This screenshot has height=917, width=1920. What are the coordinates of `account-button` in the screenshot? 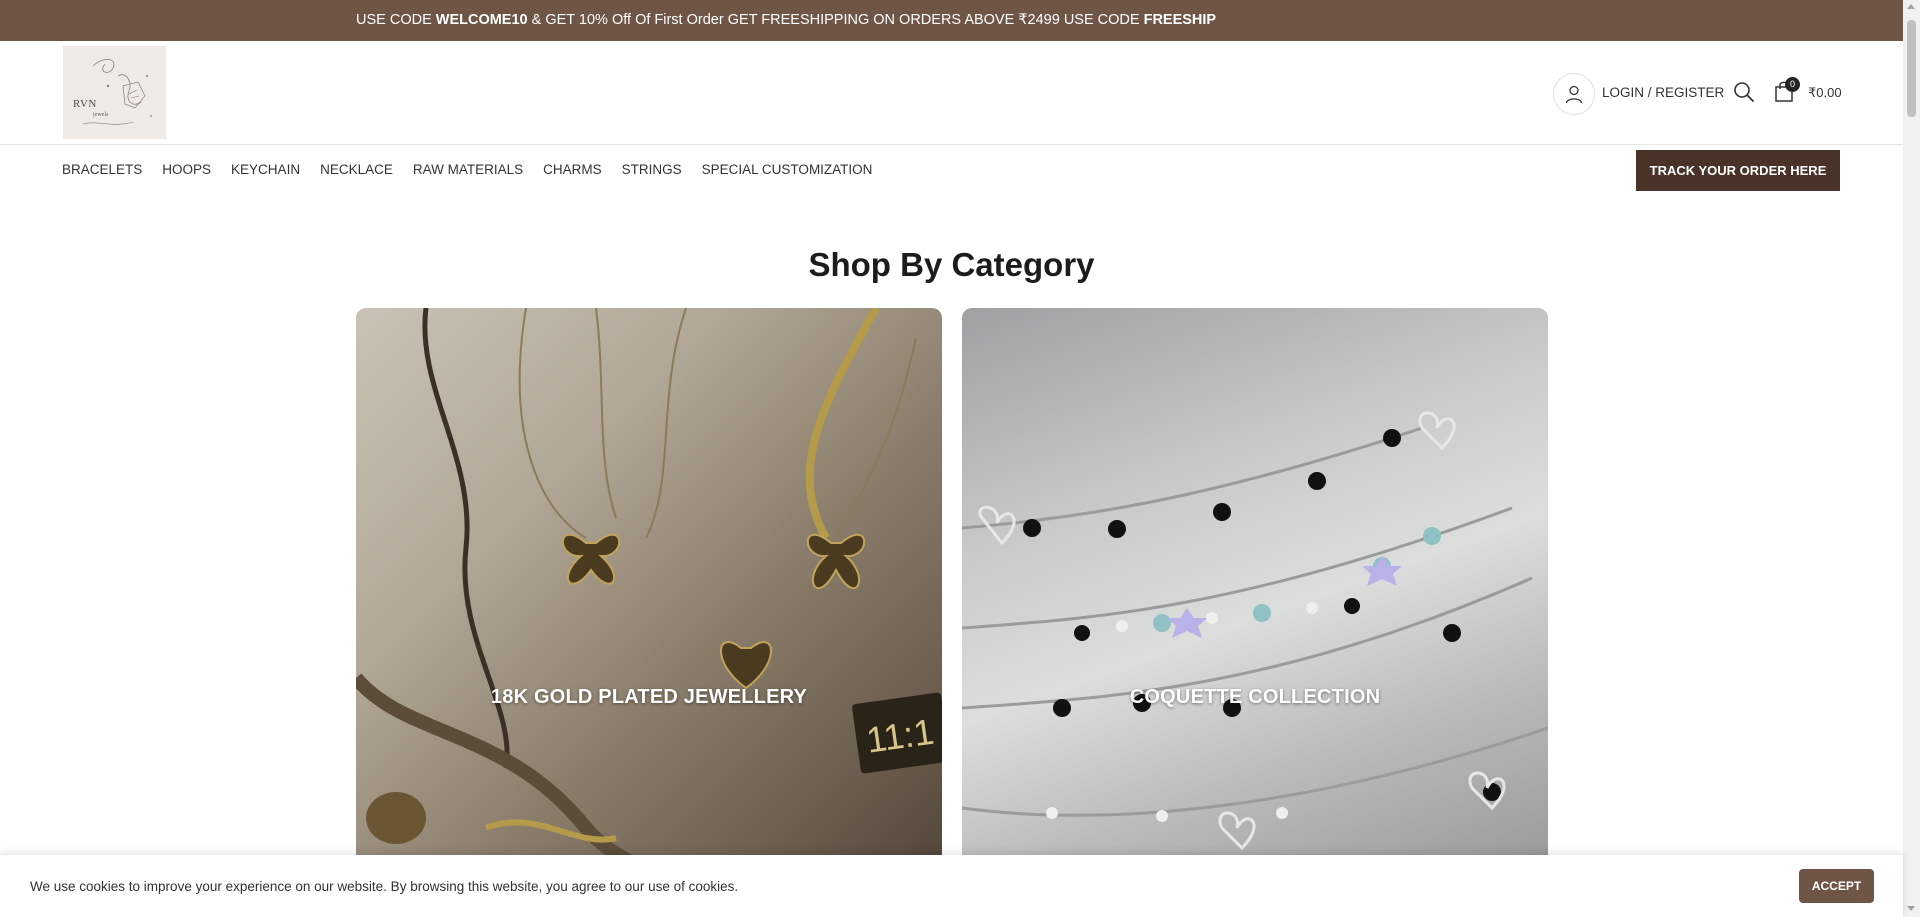 It's located at (1574, 94).